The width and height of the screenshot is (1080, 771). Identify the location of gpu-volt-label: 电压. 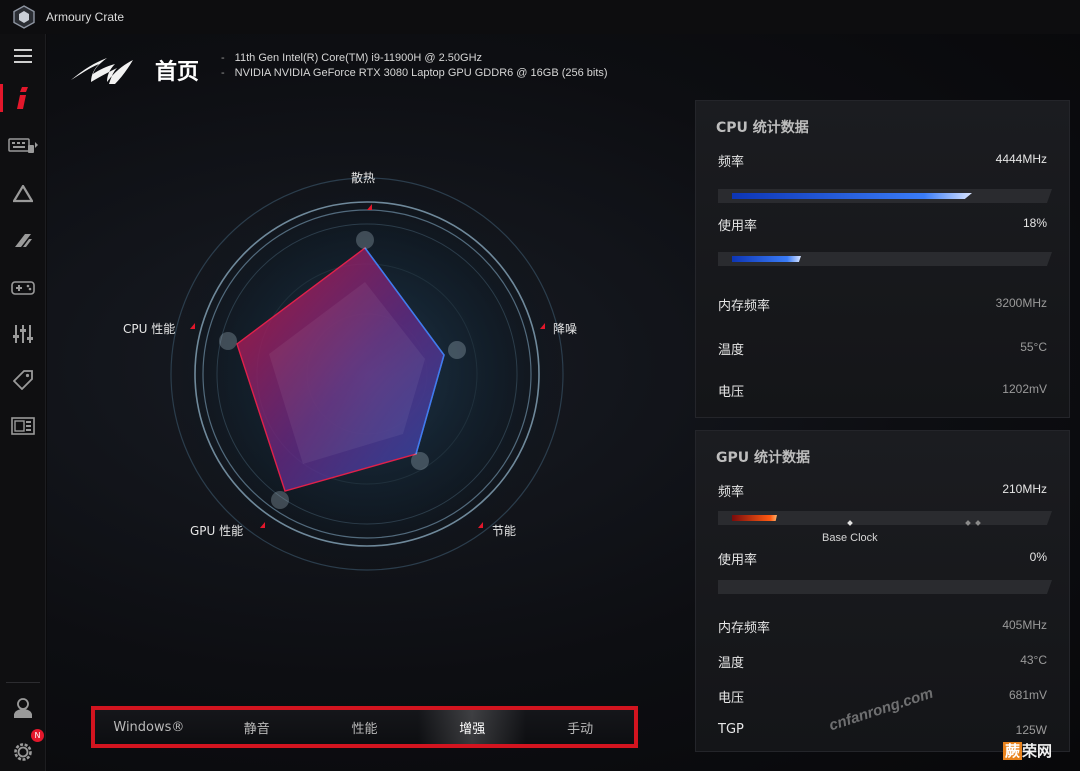
(731, 698).